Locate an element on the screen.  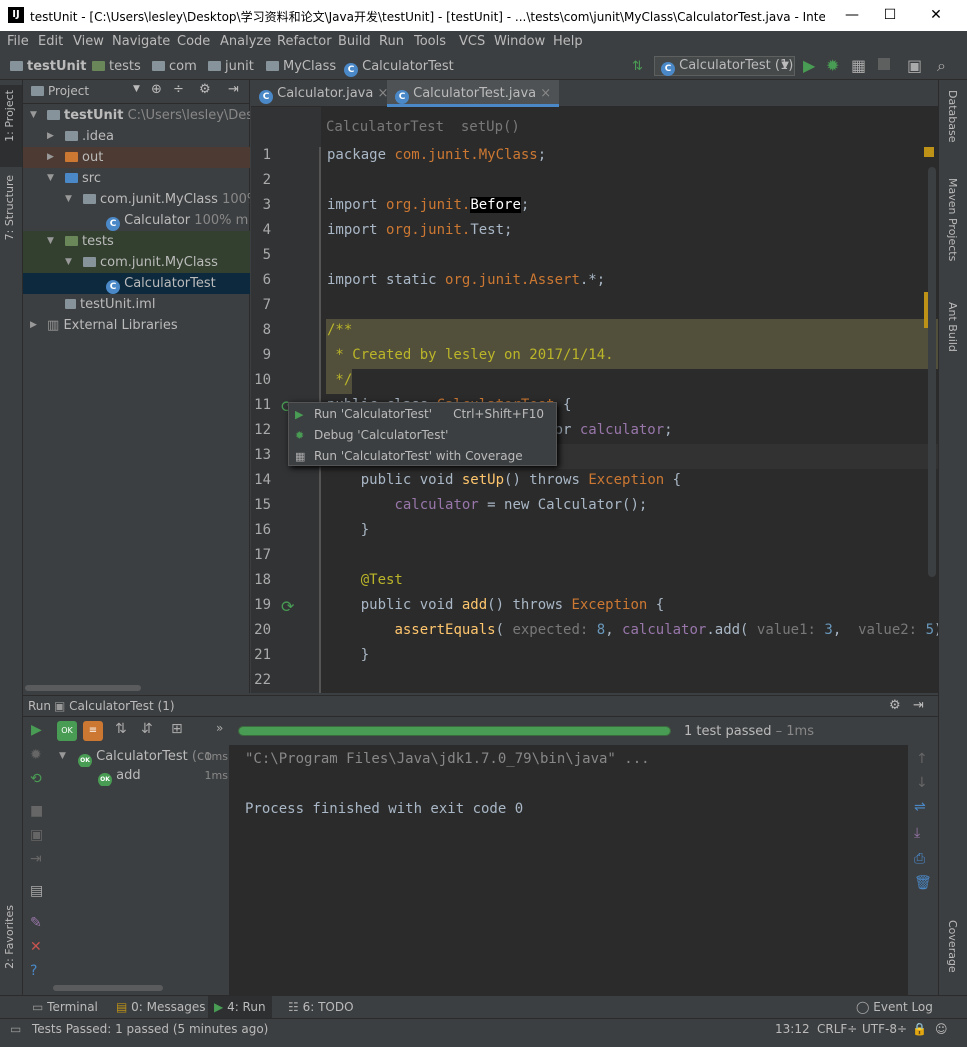
menu-view: View is located at coordinates (88, 41).